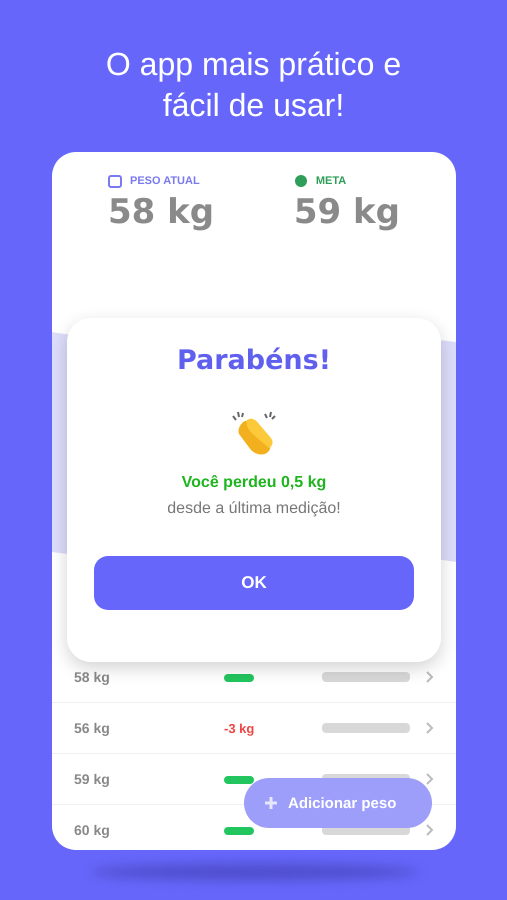  Describe the element at coordinates (161, 212) in the screenshot. I see `weight-value: 58 kg` at that location.